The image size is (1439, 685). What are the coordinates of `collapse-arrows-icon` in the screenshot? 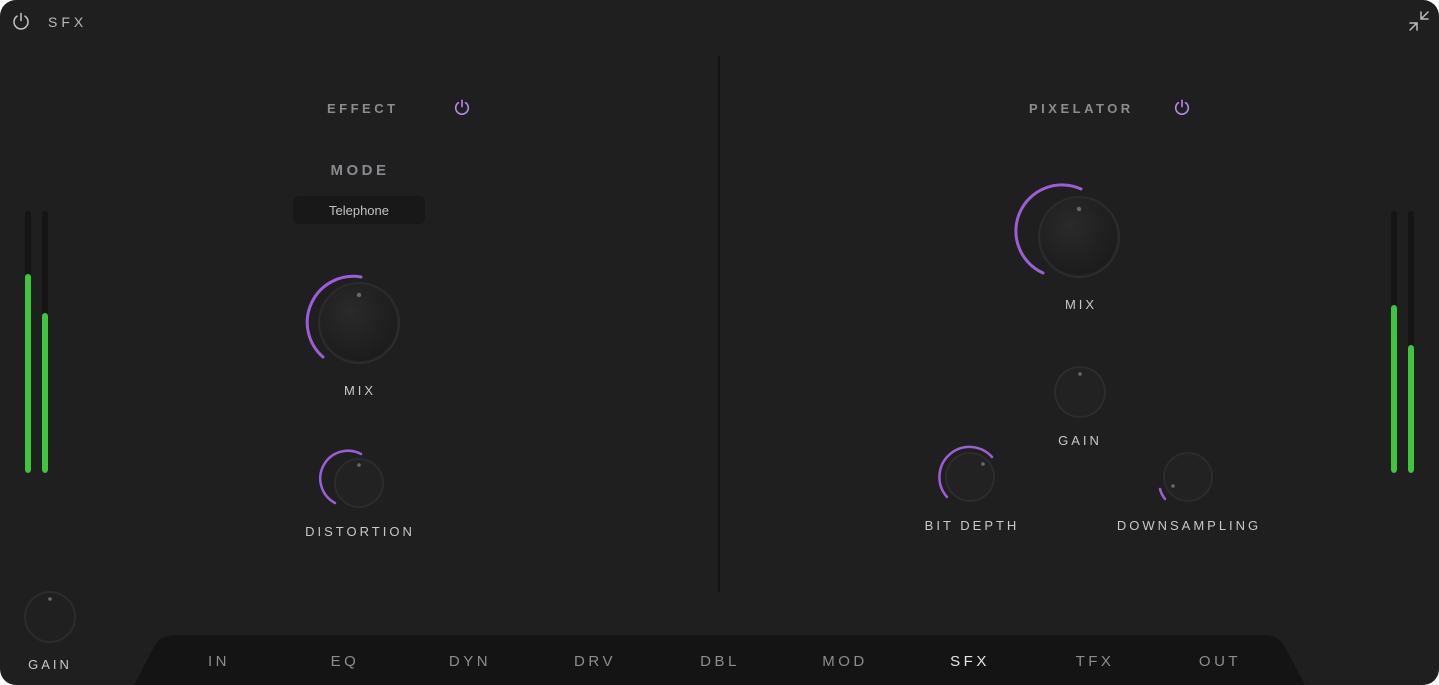 It's located at (1419, 21).